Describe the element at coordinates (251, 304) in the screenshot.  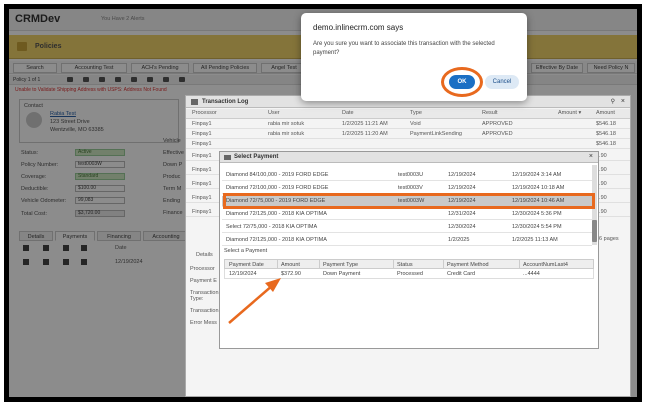
I see `arrow-shaft` at that location.